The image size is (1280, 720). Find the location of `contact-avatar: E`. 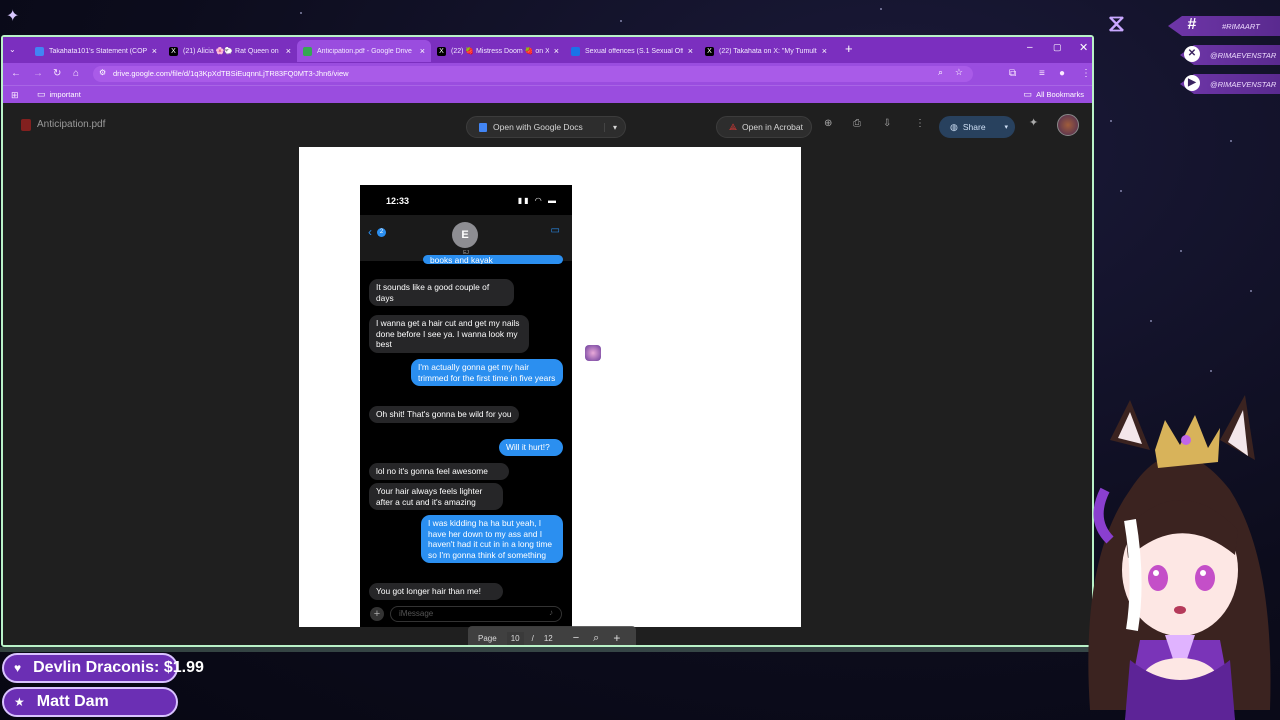

contact-avatar: E is located at coordinates (465, 235).